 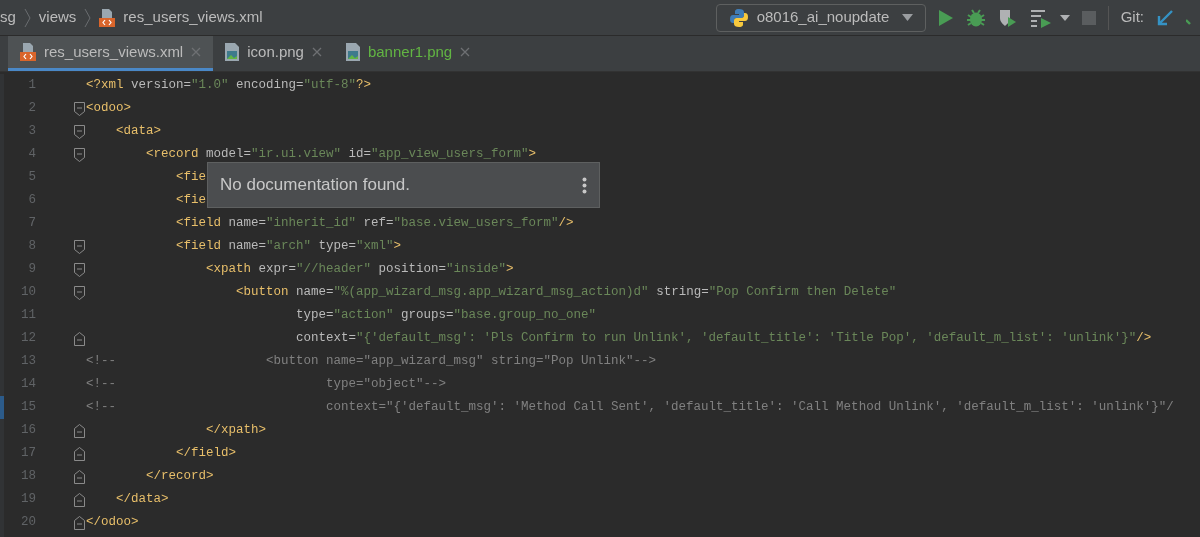 What do you see at coordinates (1132, 17) in the screenshot?
I see `git-label: Git:` at bounding box center [1132, 17].